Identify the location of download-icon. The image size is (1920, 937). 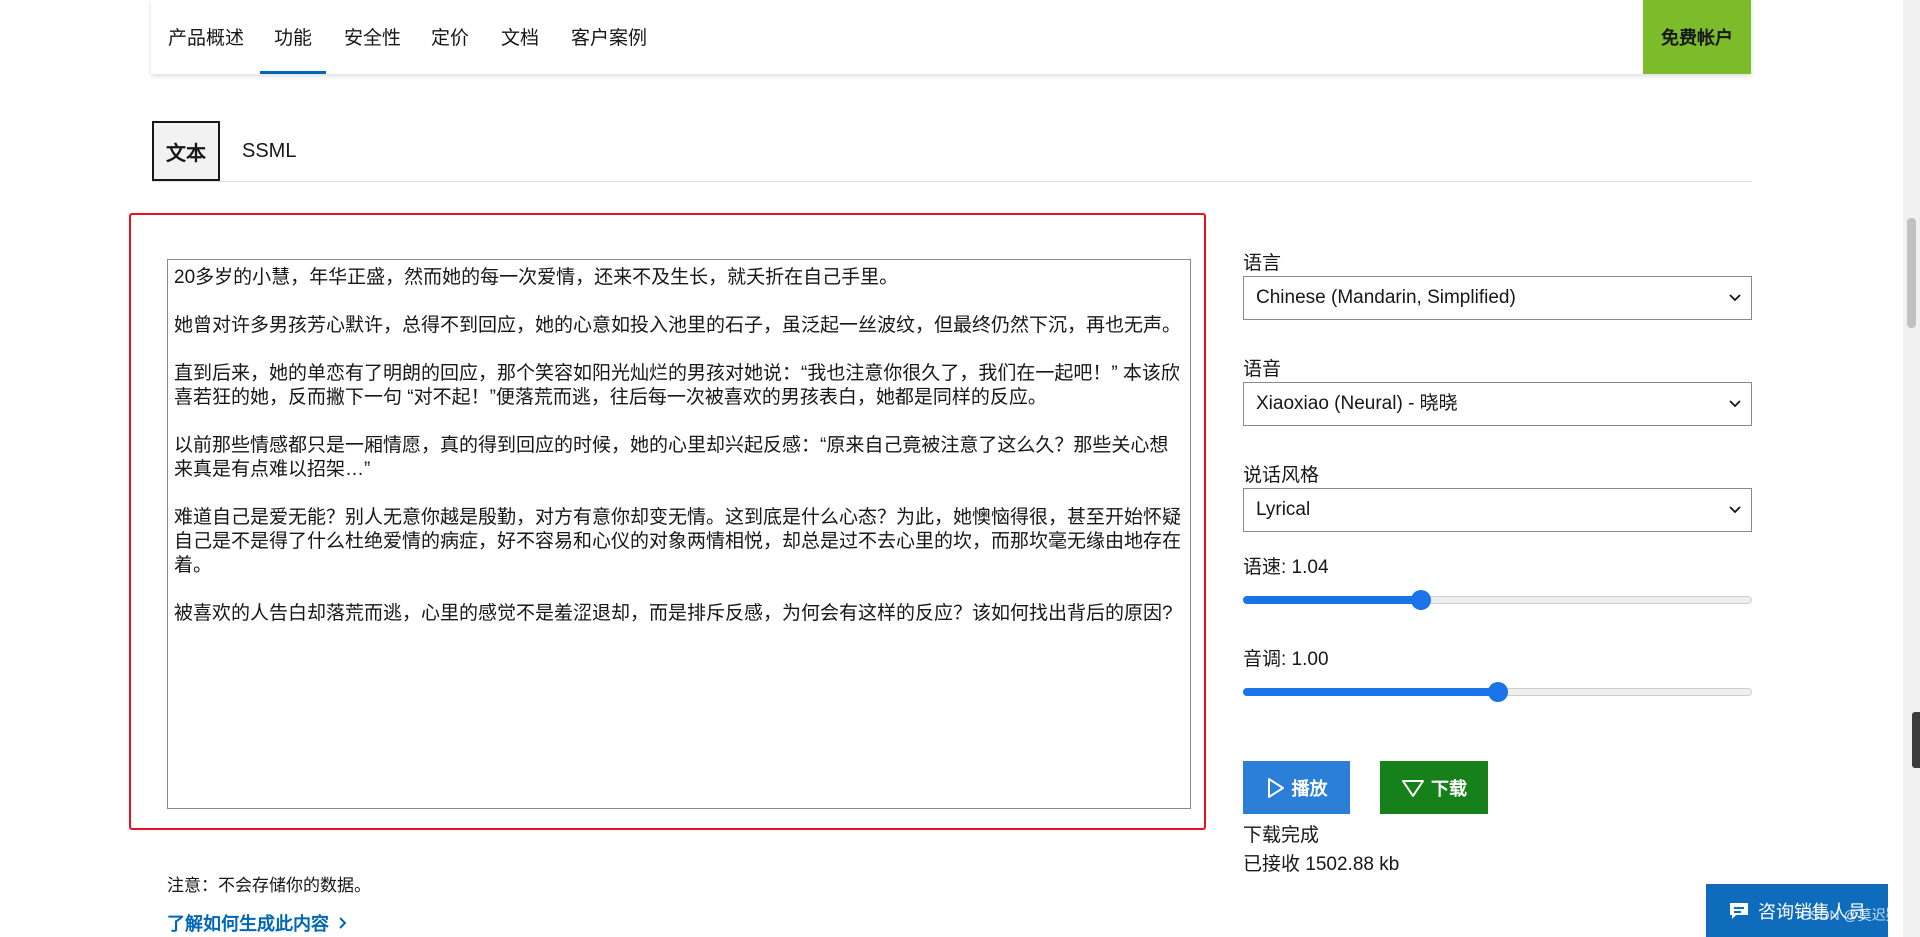
(1413, 788).